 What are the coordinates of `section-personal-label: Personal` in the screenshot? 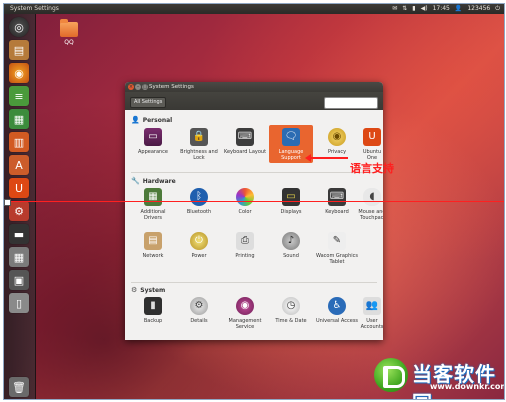 It's located at (157, 120).